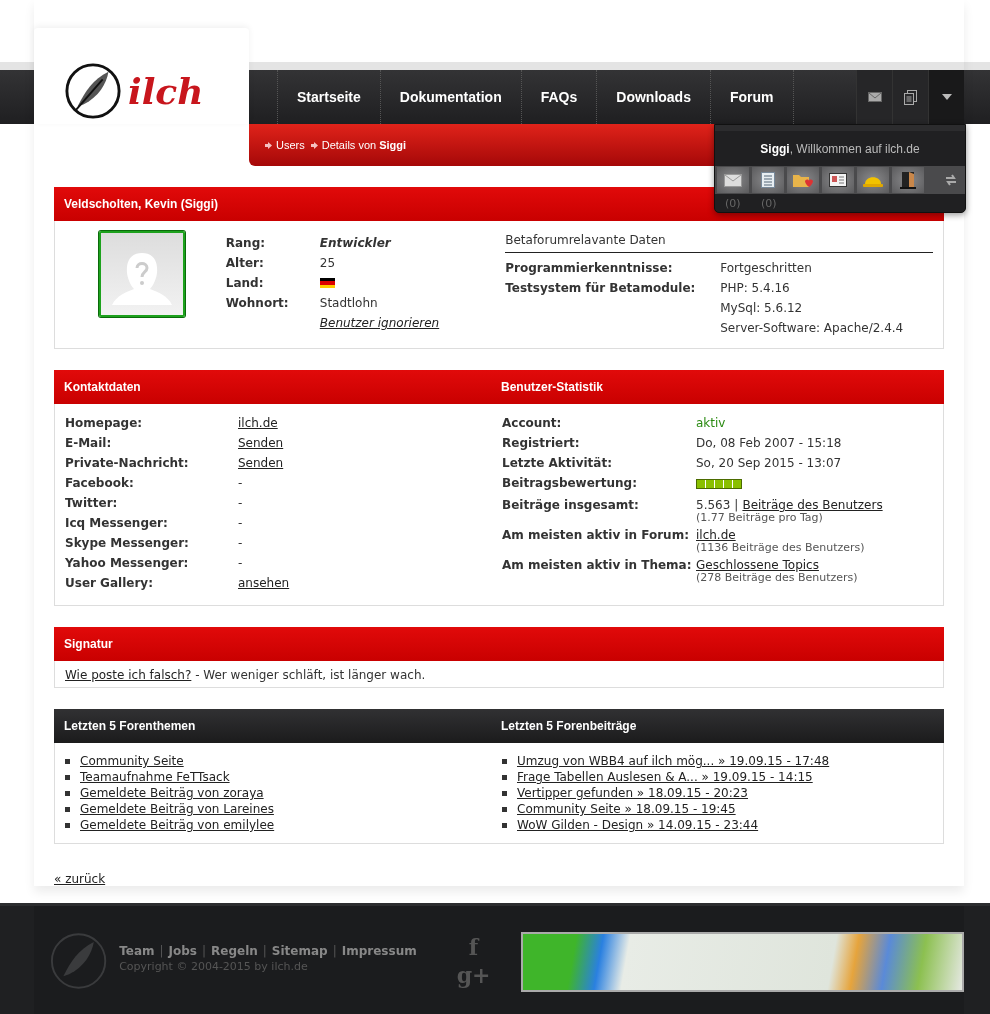  I want to click on admin-button, so click(873, 180).